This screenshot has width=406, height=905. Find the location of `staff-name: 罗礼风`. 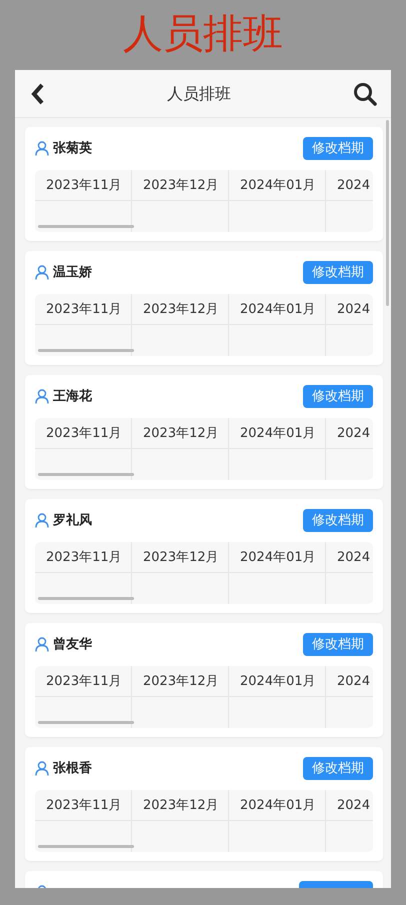

staff-name: 罗礼风 is located at coordinates (72, 521).